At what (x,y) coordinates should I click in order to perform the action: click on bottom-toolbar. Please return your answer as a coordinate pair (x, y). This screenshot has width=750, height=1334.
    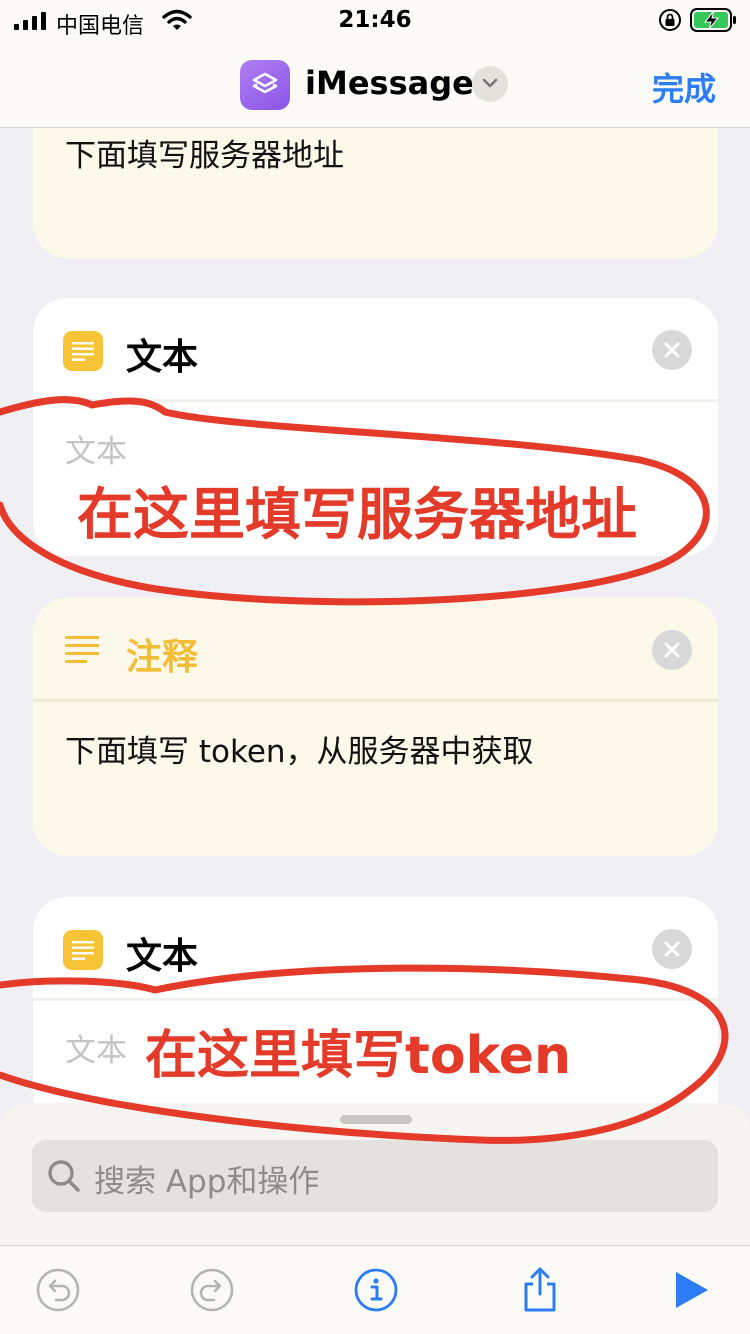
    Looking at the image, I should click on (375, 1289).